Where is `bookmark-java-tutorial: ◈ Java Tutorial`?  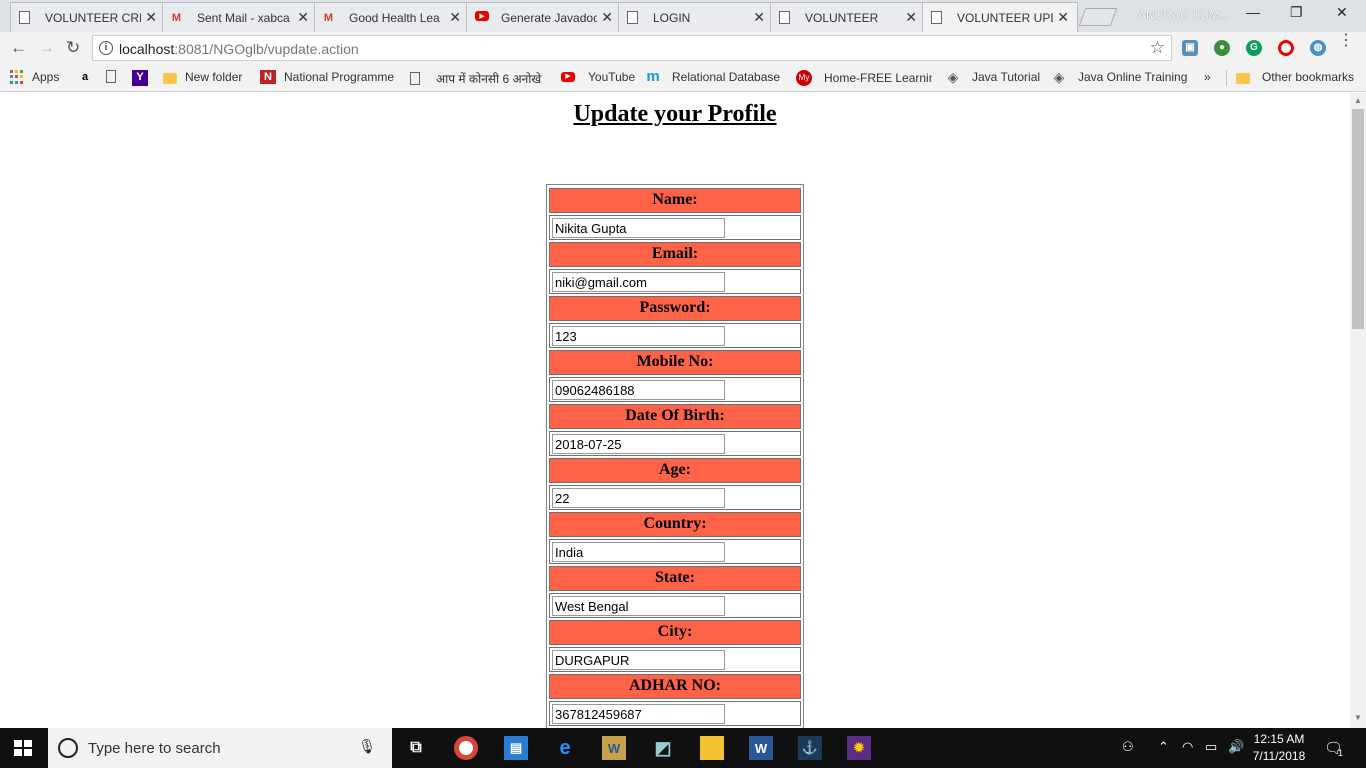 bookmark-java-tutorial: ◈ Java Tutorial is located at coordinates (993, 77).